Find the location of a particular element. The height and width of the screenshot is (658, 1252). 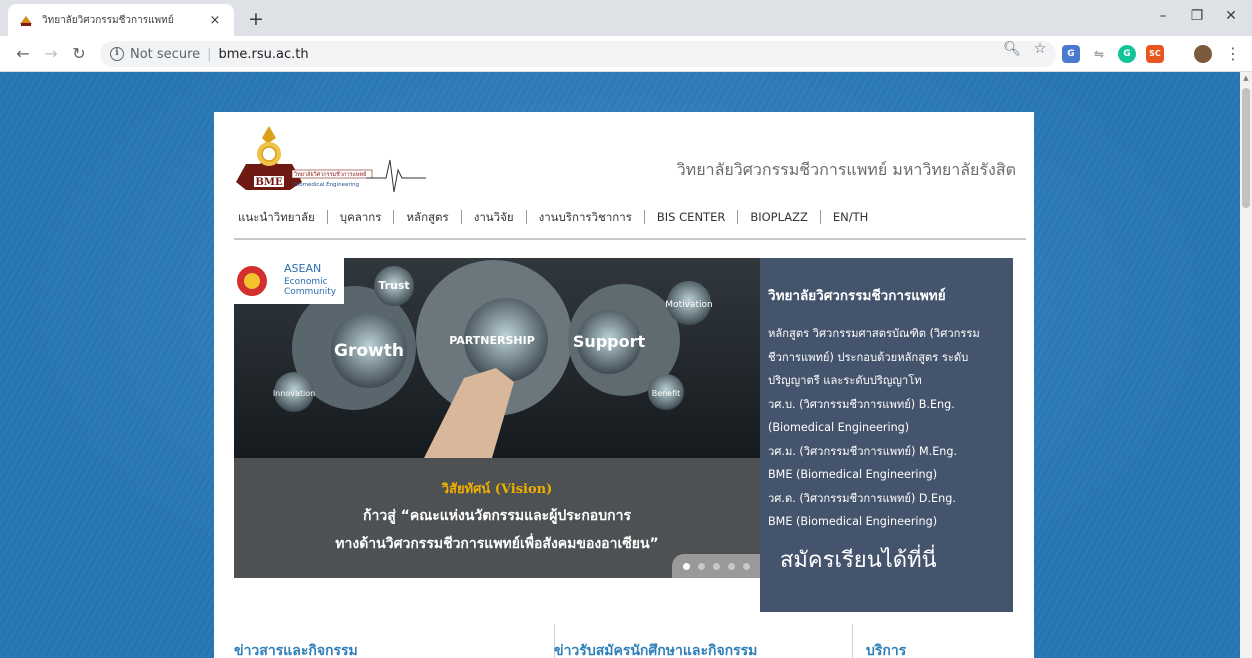

info-line: ปริญญาตรี และระดับปริญญาโท is located at coordinates (845, 380).